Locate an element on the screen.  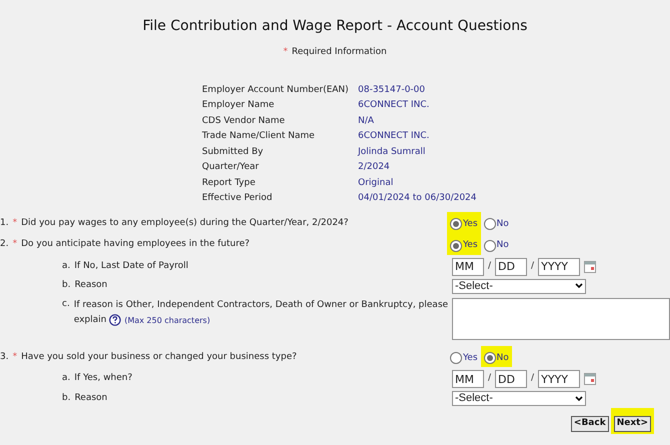
required-note: Required Information is located at coordinates (339, 52).